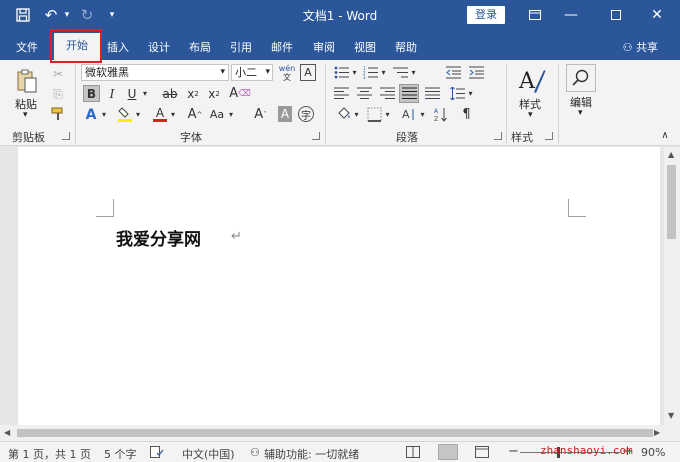  What do you see at coordinates (671, 202) in the screenshot?
I see `vertical-scroll-thumb` at bounding box center [671, 202].